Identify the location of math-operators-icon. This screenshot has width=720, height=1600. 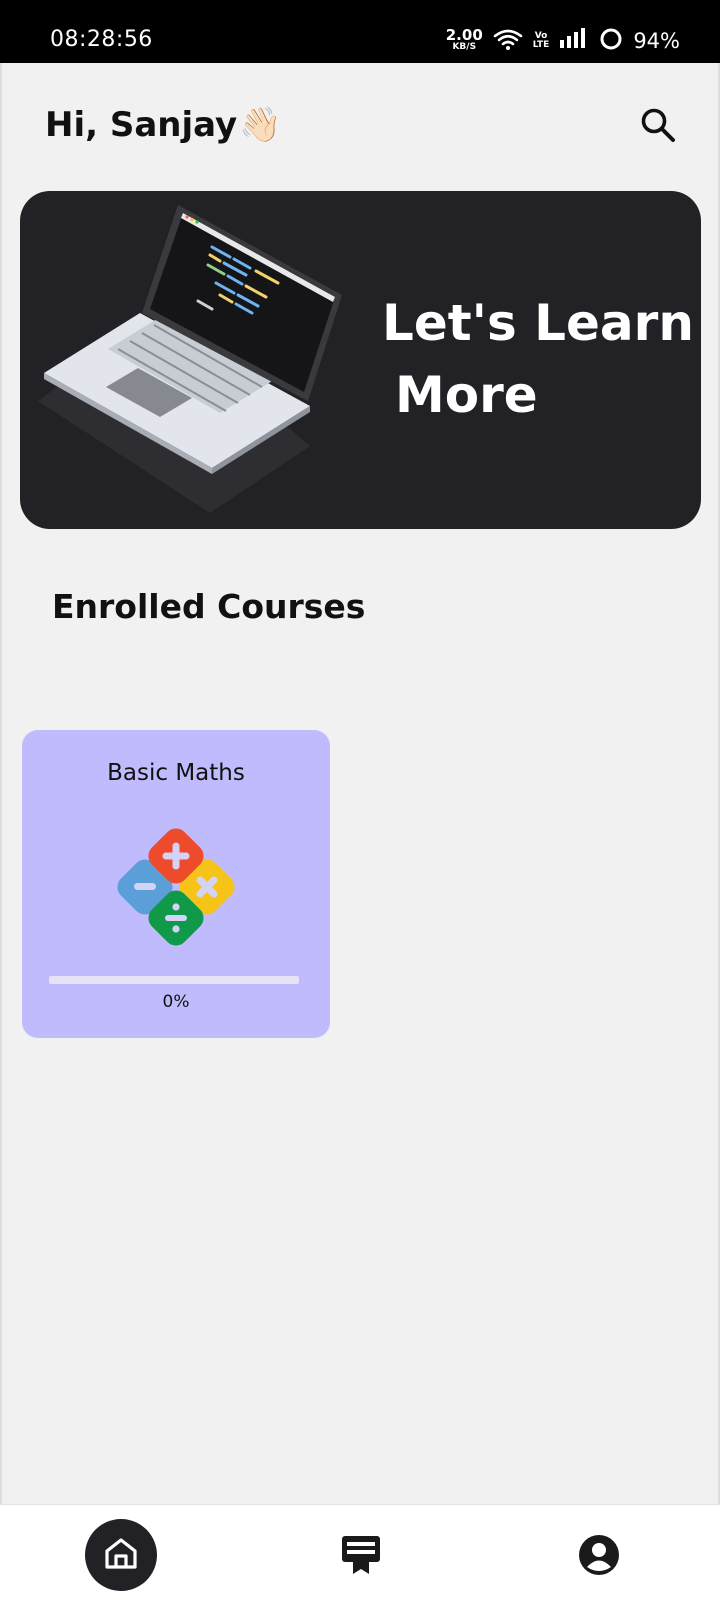
(176, 887).